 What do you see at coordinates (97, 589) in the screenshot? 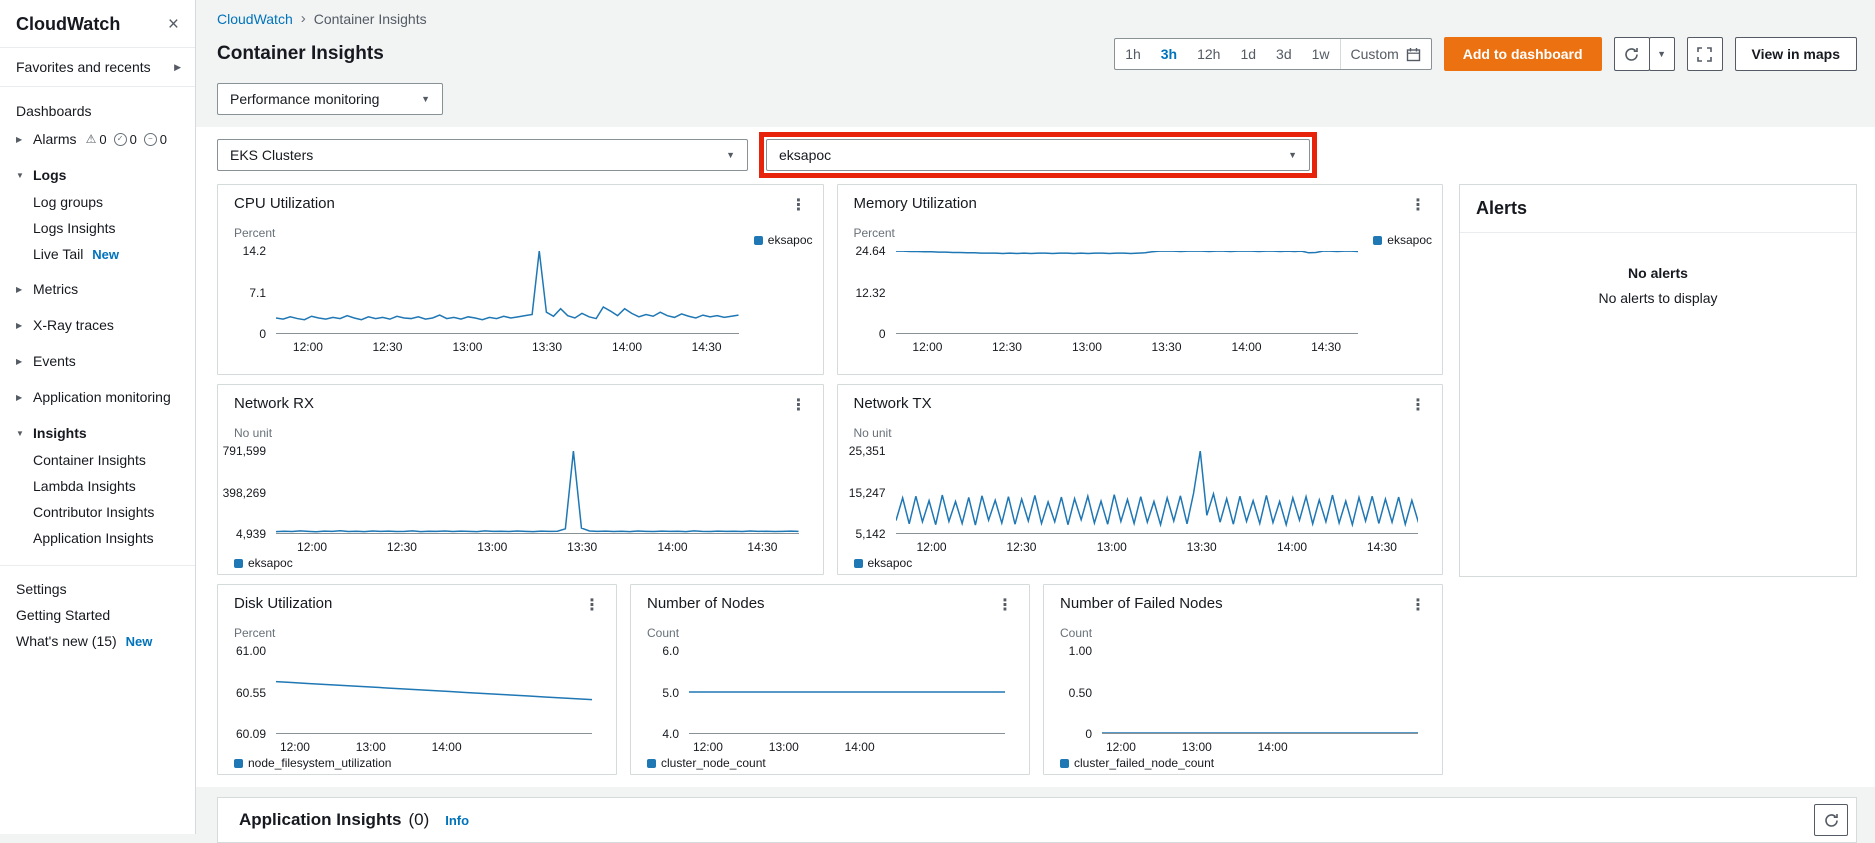
I see `sidebar-item-settings: Settings` at bounding box center [97, 589].